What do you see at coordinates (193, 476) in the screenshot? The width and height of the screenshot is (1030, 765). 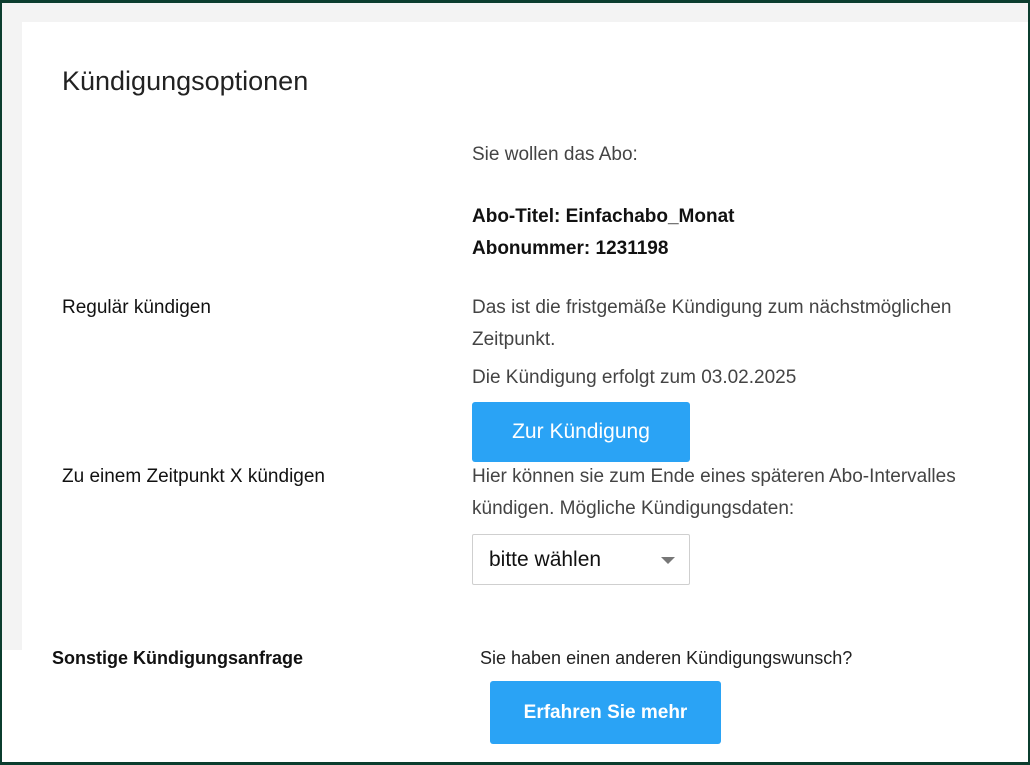 I see `custom-date-label: Zu einem Zeitpunkt X kündigen` at bounding box center [193, 476].